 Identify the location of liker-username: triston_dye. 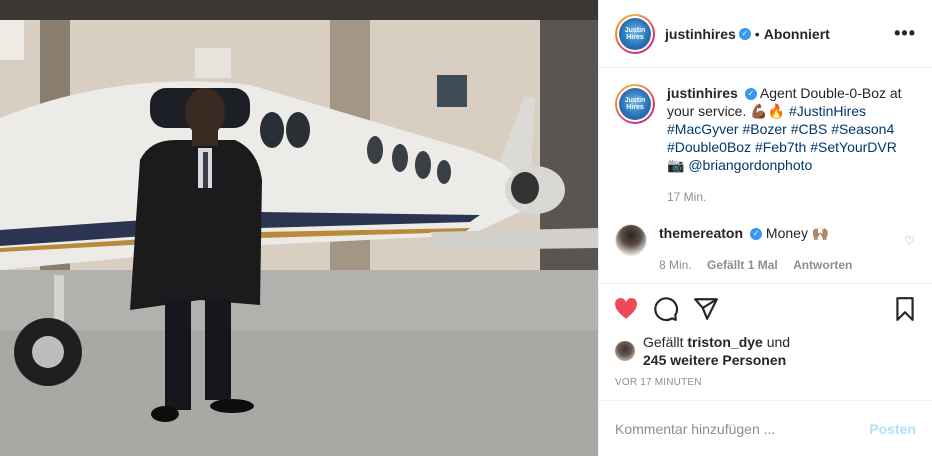
(724, 342).